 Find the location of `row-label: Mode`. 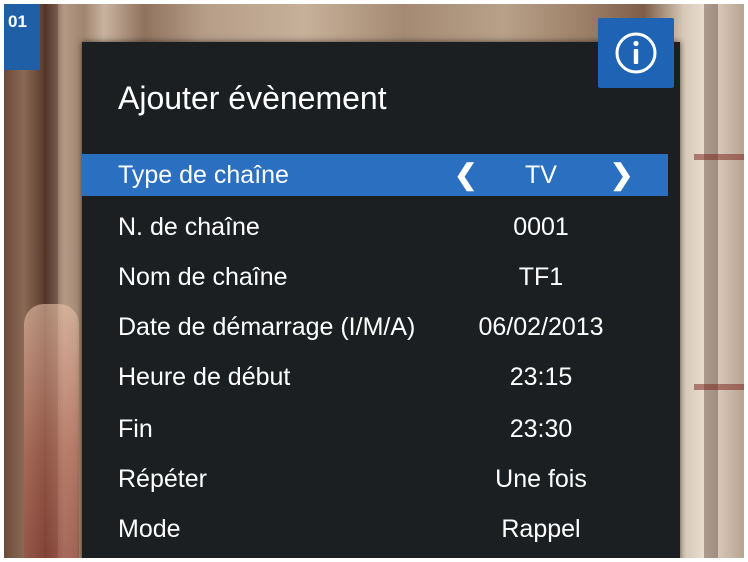

row-label: Mode is located at coordinates (149, 529).